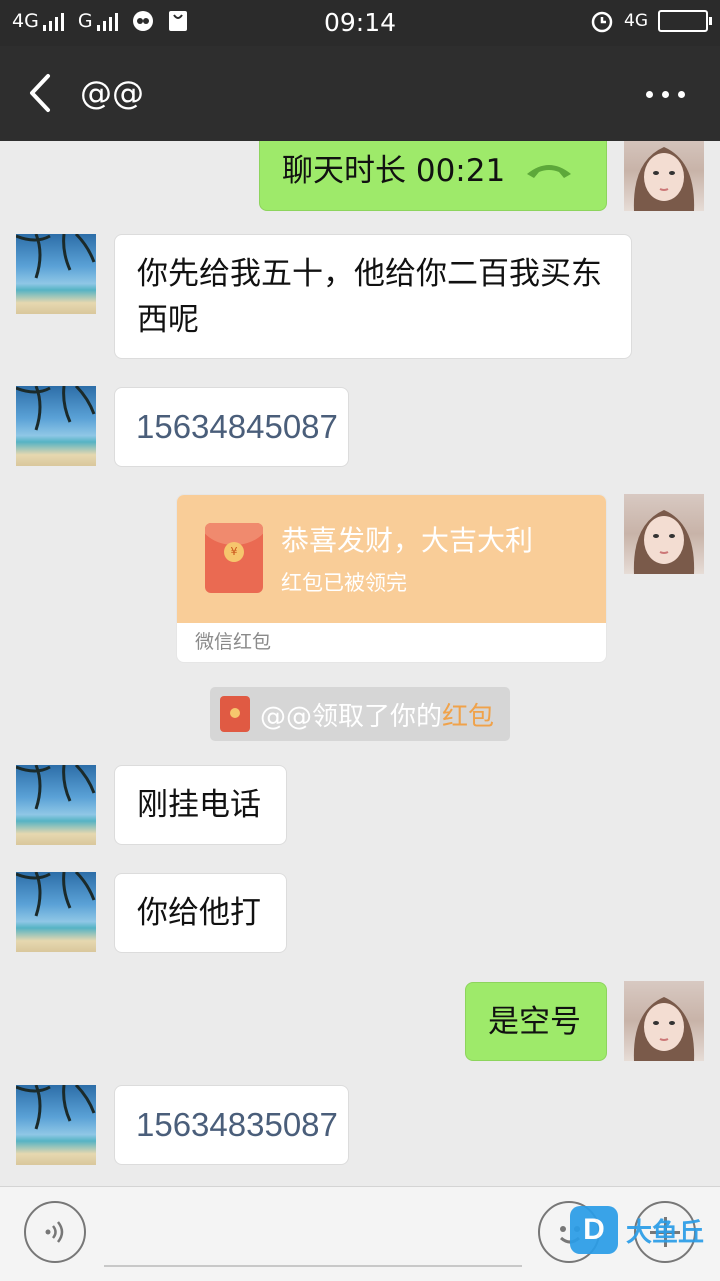 The width and height of the screenshot is (720, 1281). What do you see at coordinates (237, 426) in the screenshot?
I see `phone-number-link: 15634845087` at bounding box center [237, 426].